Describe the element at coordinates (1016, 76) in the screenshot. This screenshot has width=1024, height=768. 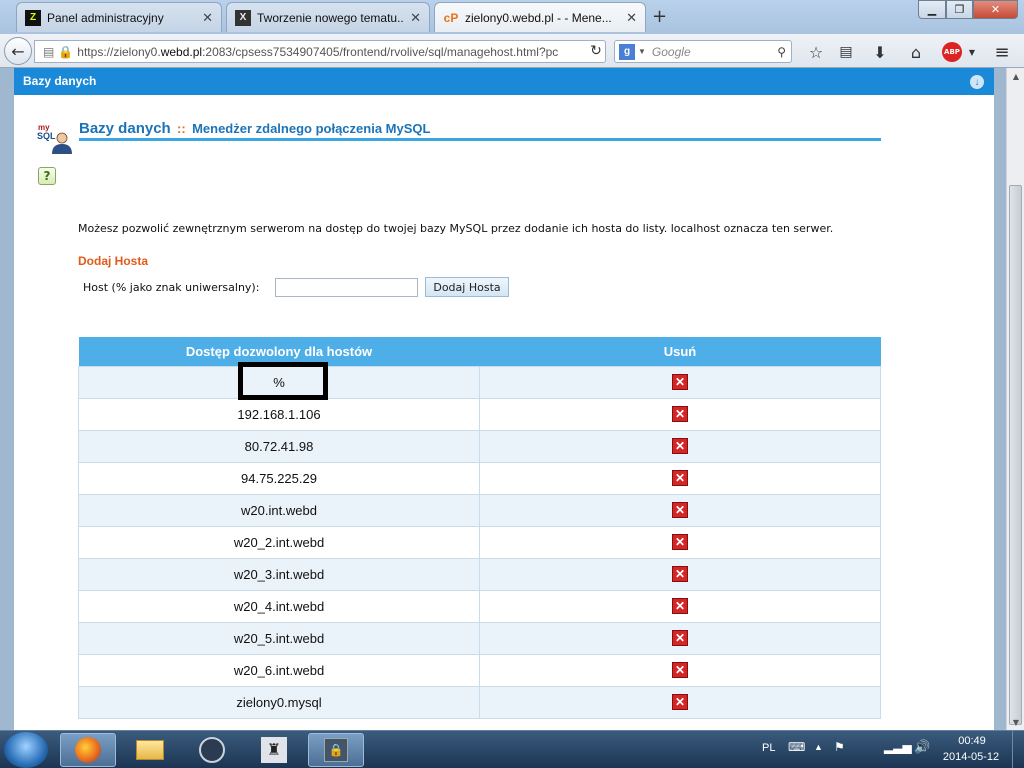
I see `scroll-up-icon: ▲` at that location.